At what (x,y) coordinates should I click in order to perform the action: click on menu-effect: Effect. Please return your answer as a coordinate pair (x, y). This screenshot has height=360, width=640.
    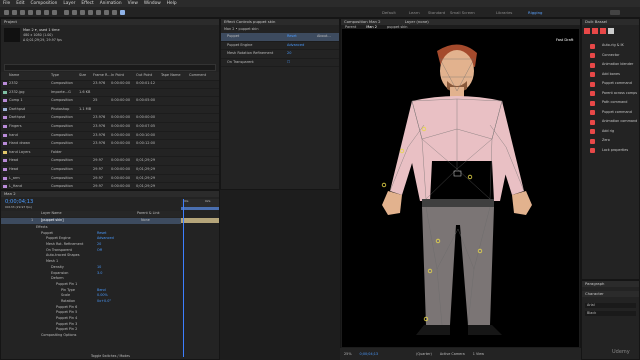
    Looking at the image, I should click on (87, 3).